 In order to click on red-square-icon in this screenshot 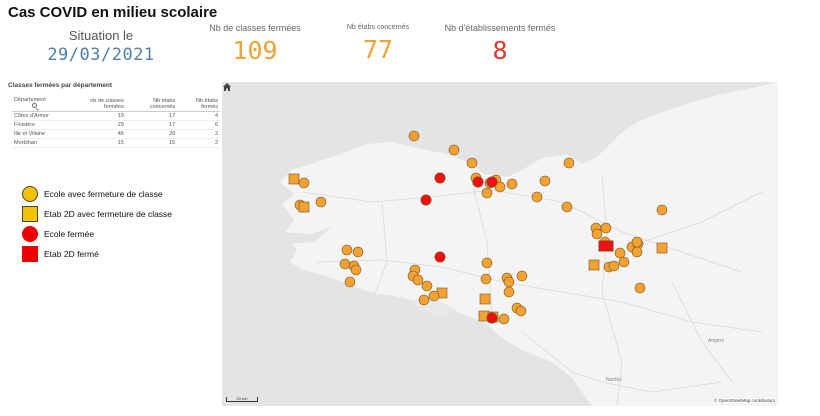, I will do `click(30, 254)`.